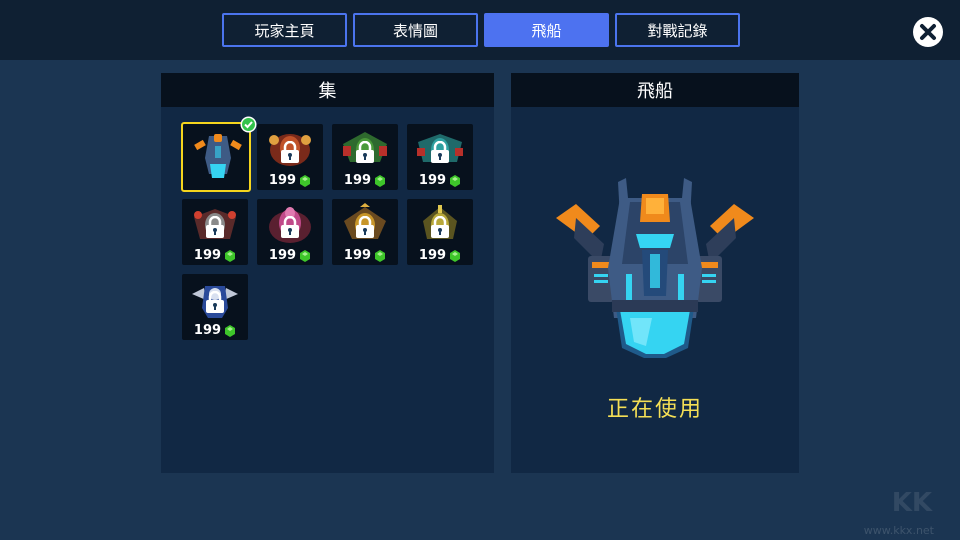 The height and width of the screenshot is (540, 960). I want to click on in-use-status: 正在使用, so click(654, 409).